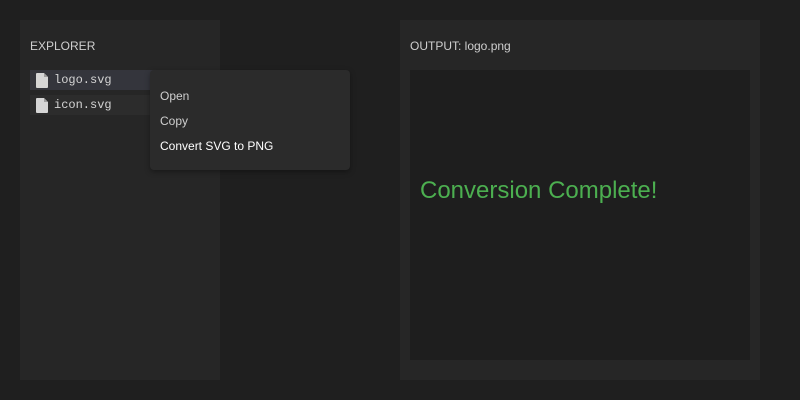 The image size is (800, 400). What do you see at coordinates (63, 46) in the screenshot?
I see `explorer-title: EXPLORER` at bounding box center [63, 46].